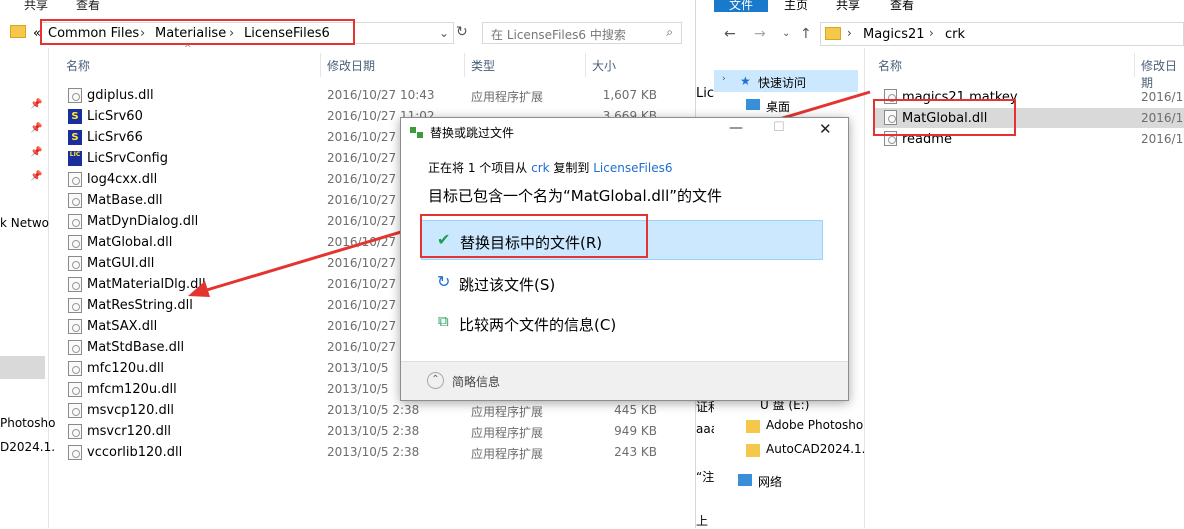 The width and height of the screenshot is (1184, 529). I want to click on status-line: 正在将 1 个项目从 crk 复制到 LicenseFiles6, so click(550, 167).